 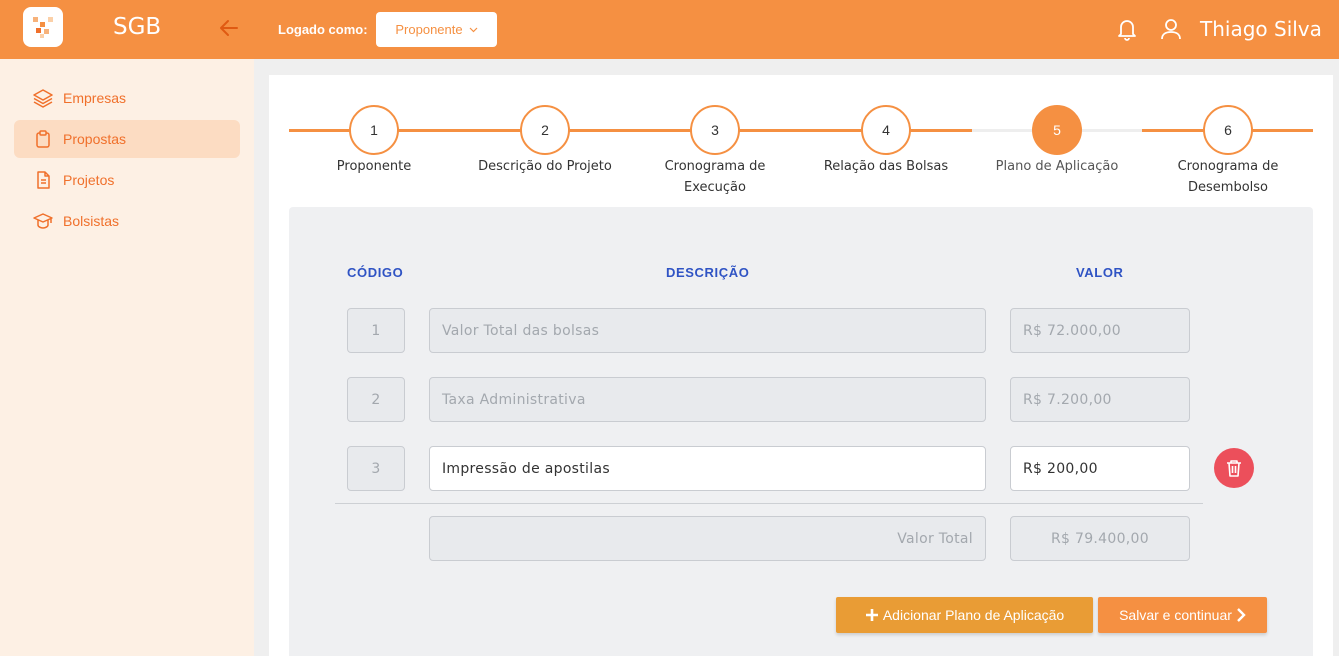 What do you see at coordinates (229, 28) in the screenshot?
I see `arrow-left-icon` at bounding box center [229, 28].